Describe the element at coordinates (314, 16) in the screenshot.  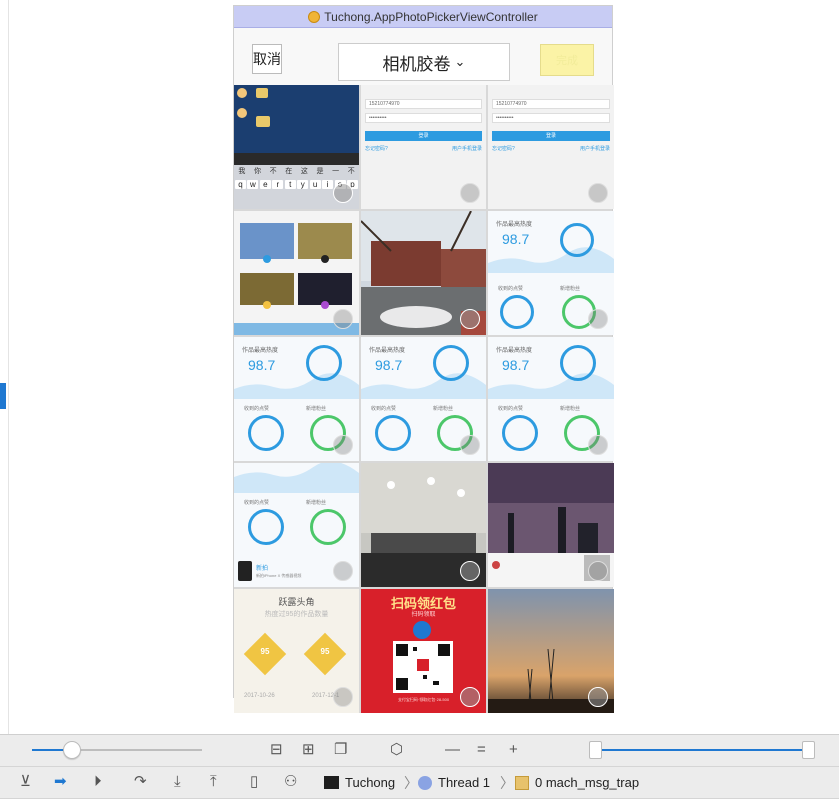
I see `view-controller-icon` at that location.